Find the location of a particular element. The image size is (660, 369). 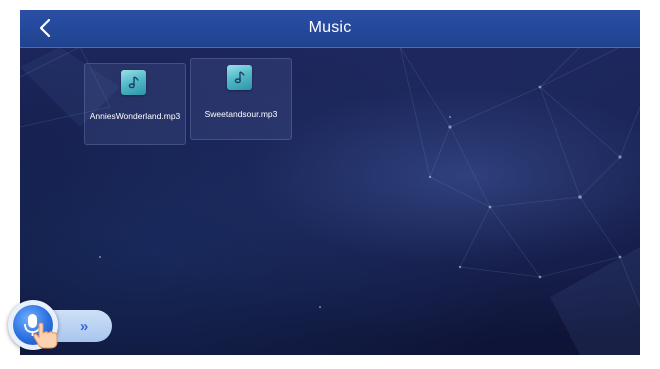

file-name: AnniesWonderland.mp3 is located at coordinates (135, 116).